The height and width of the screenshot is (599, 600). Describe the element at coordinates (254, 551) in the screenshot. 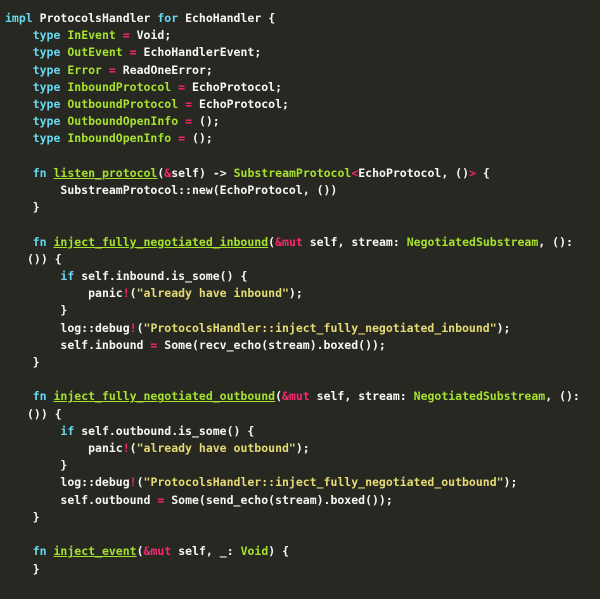

I see `type-void: Void` at that location.